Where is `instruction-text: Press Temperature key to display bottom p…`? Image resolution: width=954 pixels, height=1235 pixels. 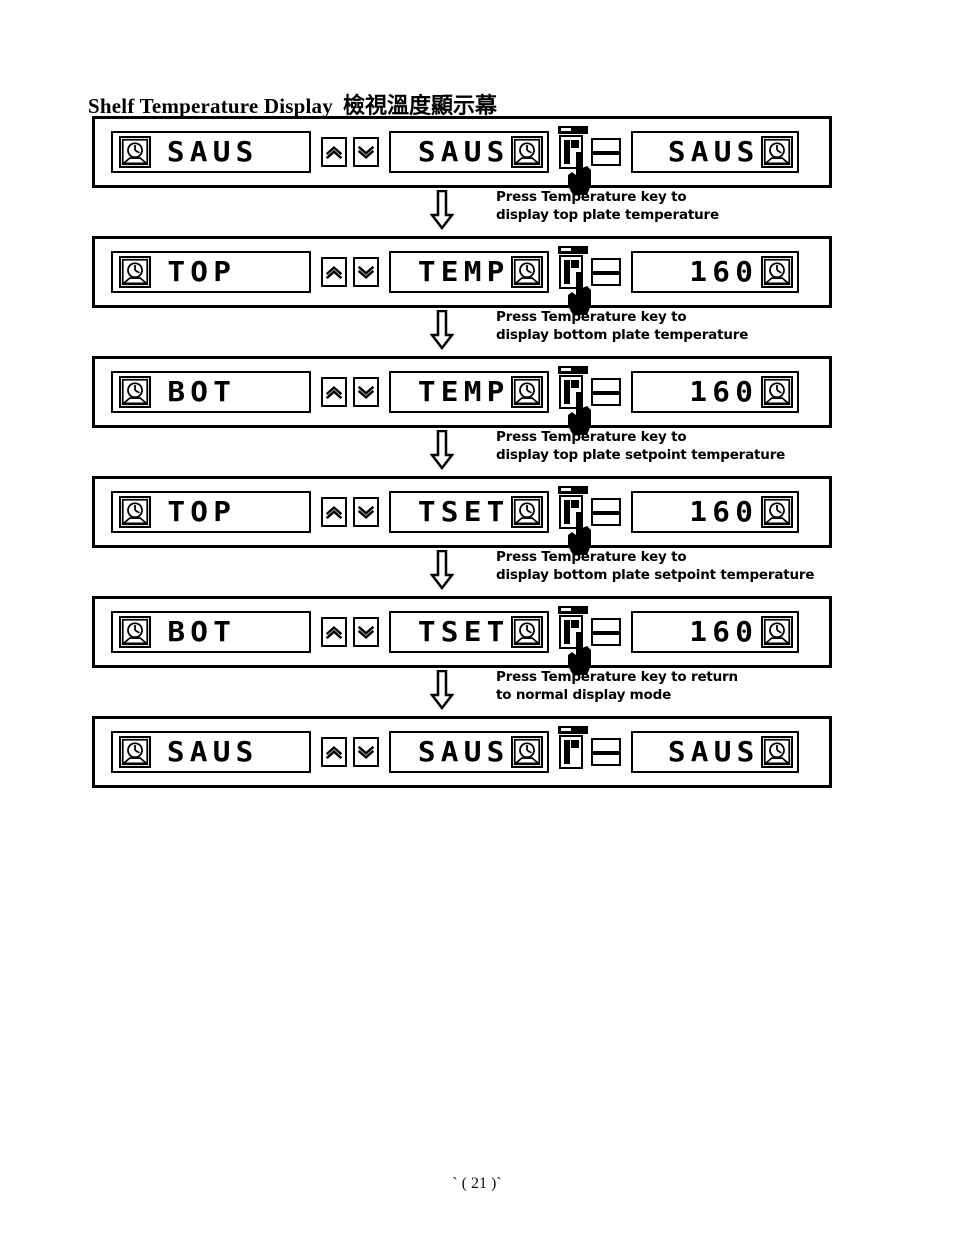 instruction-text: Press Temperature key to display bottom p… is located at coordinates (622, 326).